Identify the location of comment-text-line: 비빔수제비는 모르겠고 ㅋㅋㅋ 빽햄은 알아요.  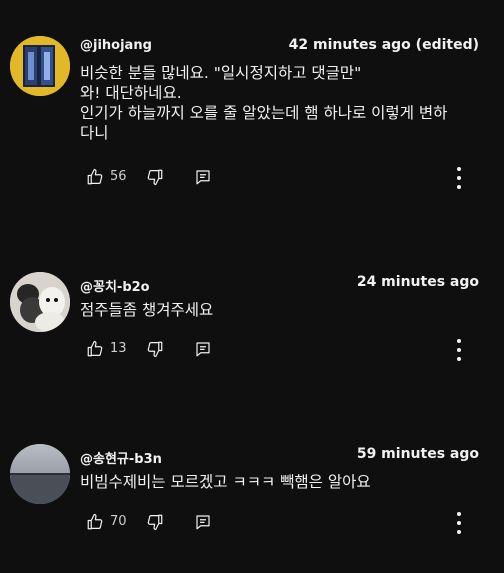
(225, 482).